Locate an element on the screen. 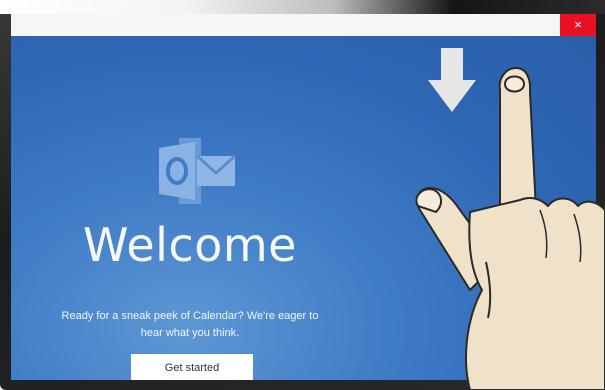  get-started-button: Get started is located at coordinates (192, 367).